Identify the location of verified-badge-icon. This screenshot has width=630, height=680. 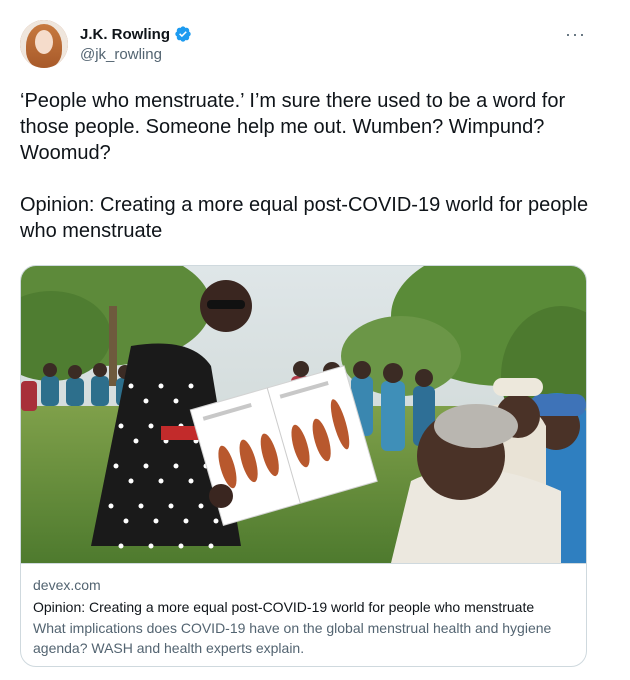
(183, 34).